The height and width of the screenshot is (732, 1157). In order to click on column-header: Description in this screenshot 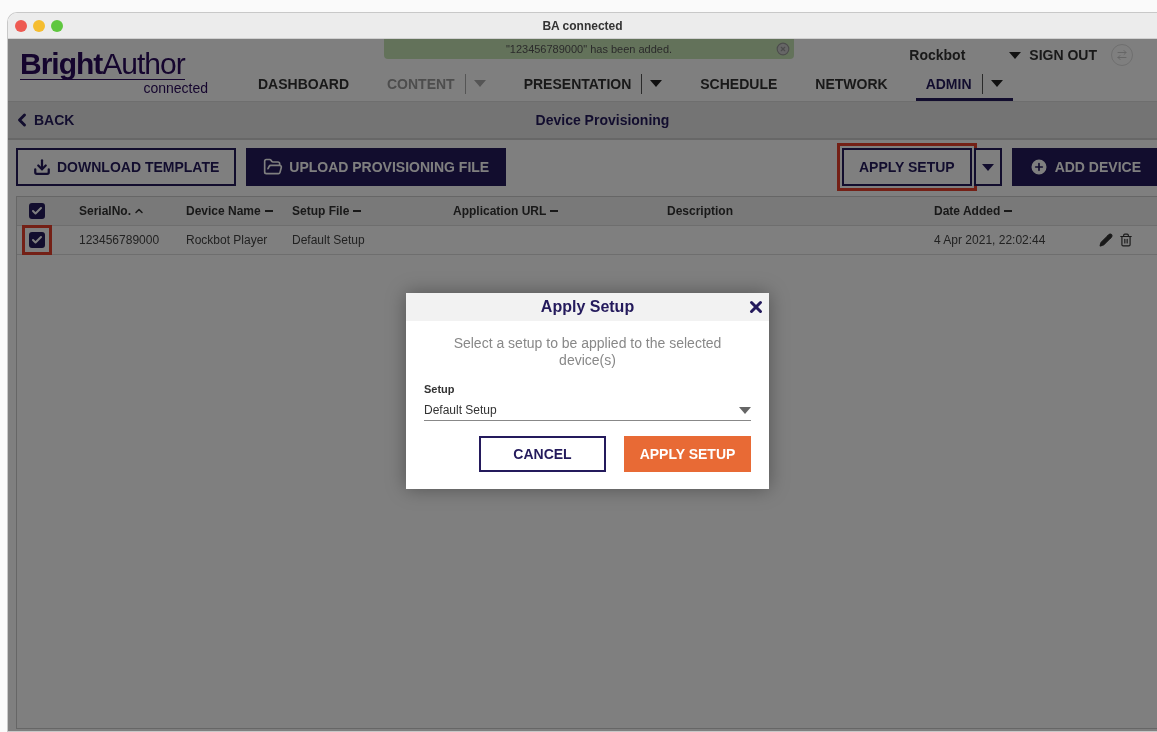, I will do `click(700, 211)`.